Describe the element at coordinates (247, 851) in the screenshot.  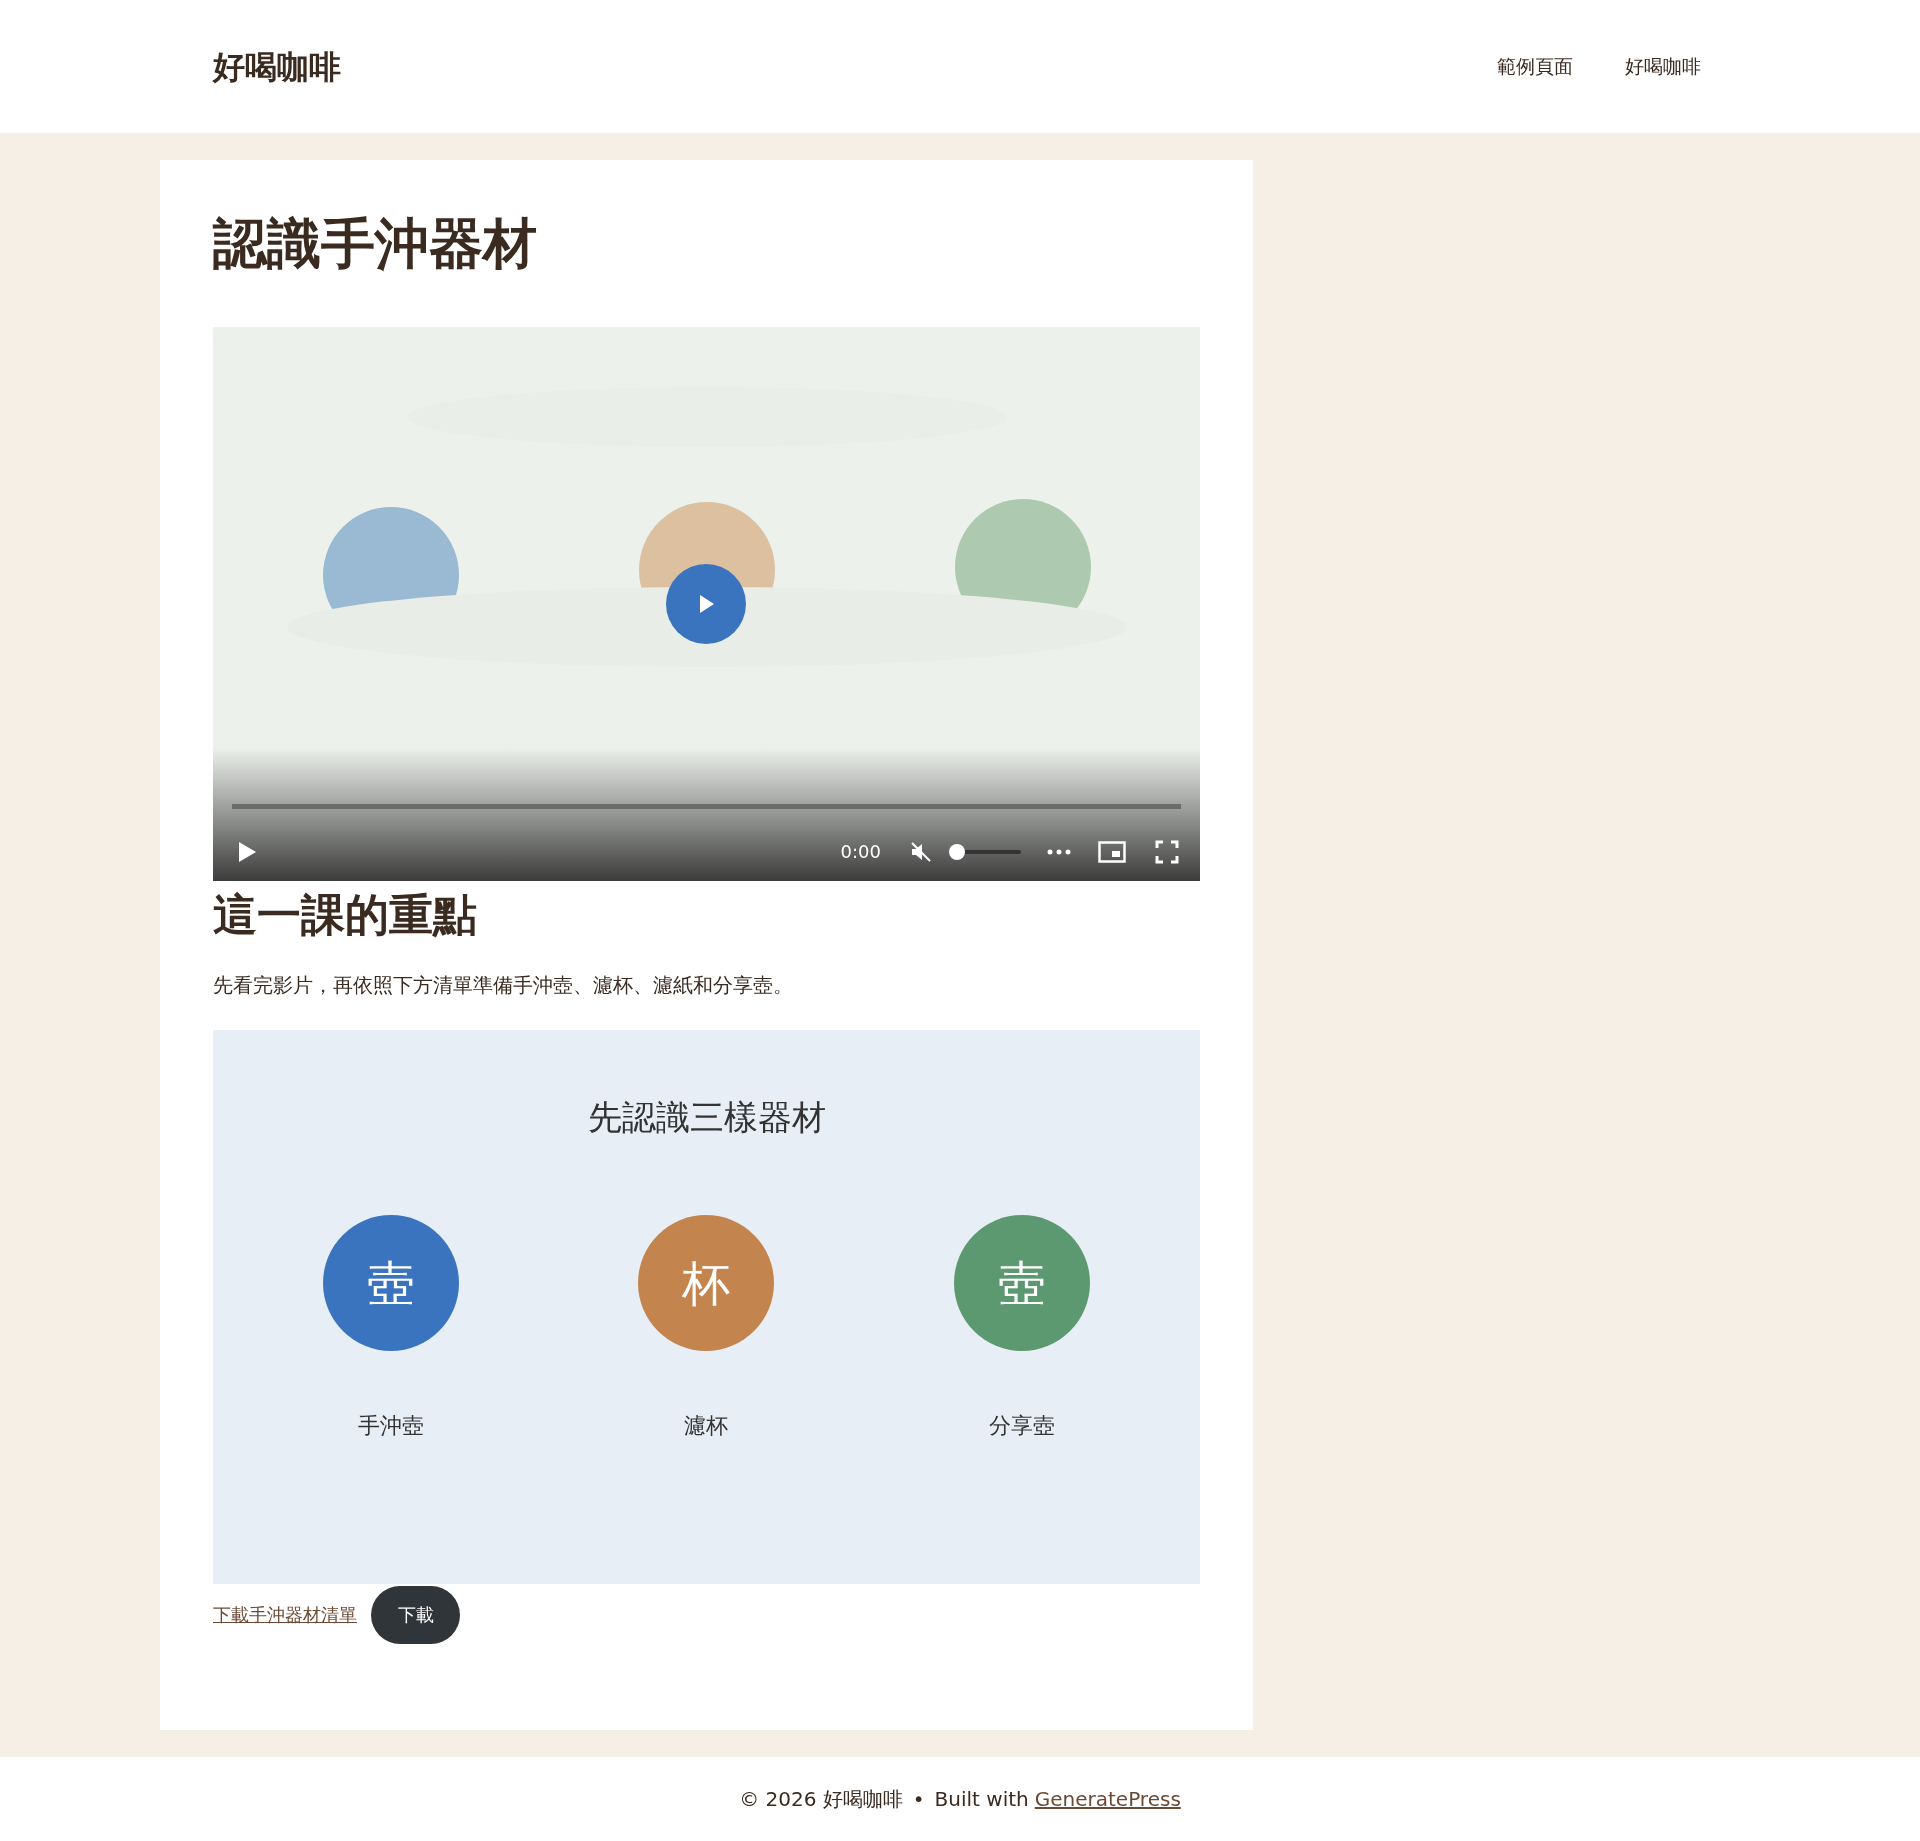
I see `play-icon` at that location.